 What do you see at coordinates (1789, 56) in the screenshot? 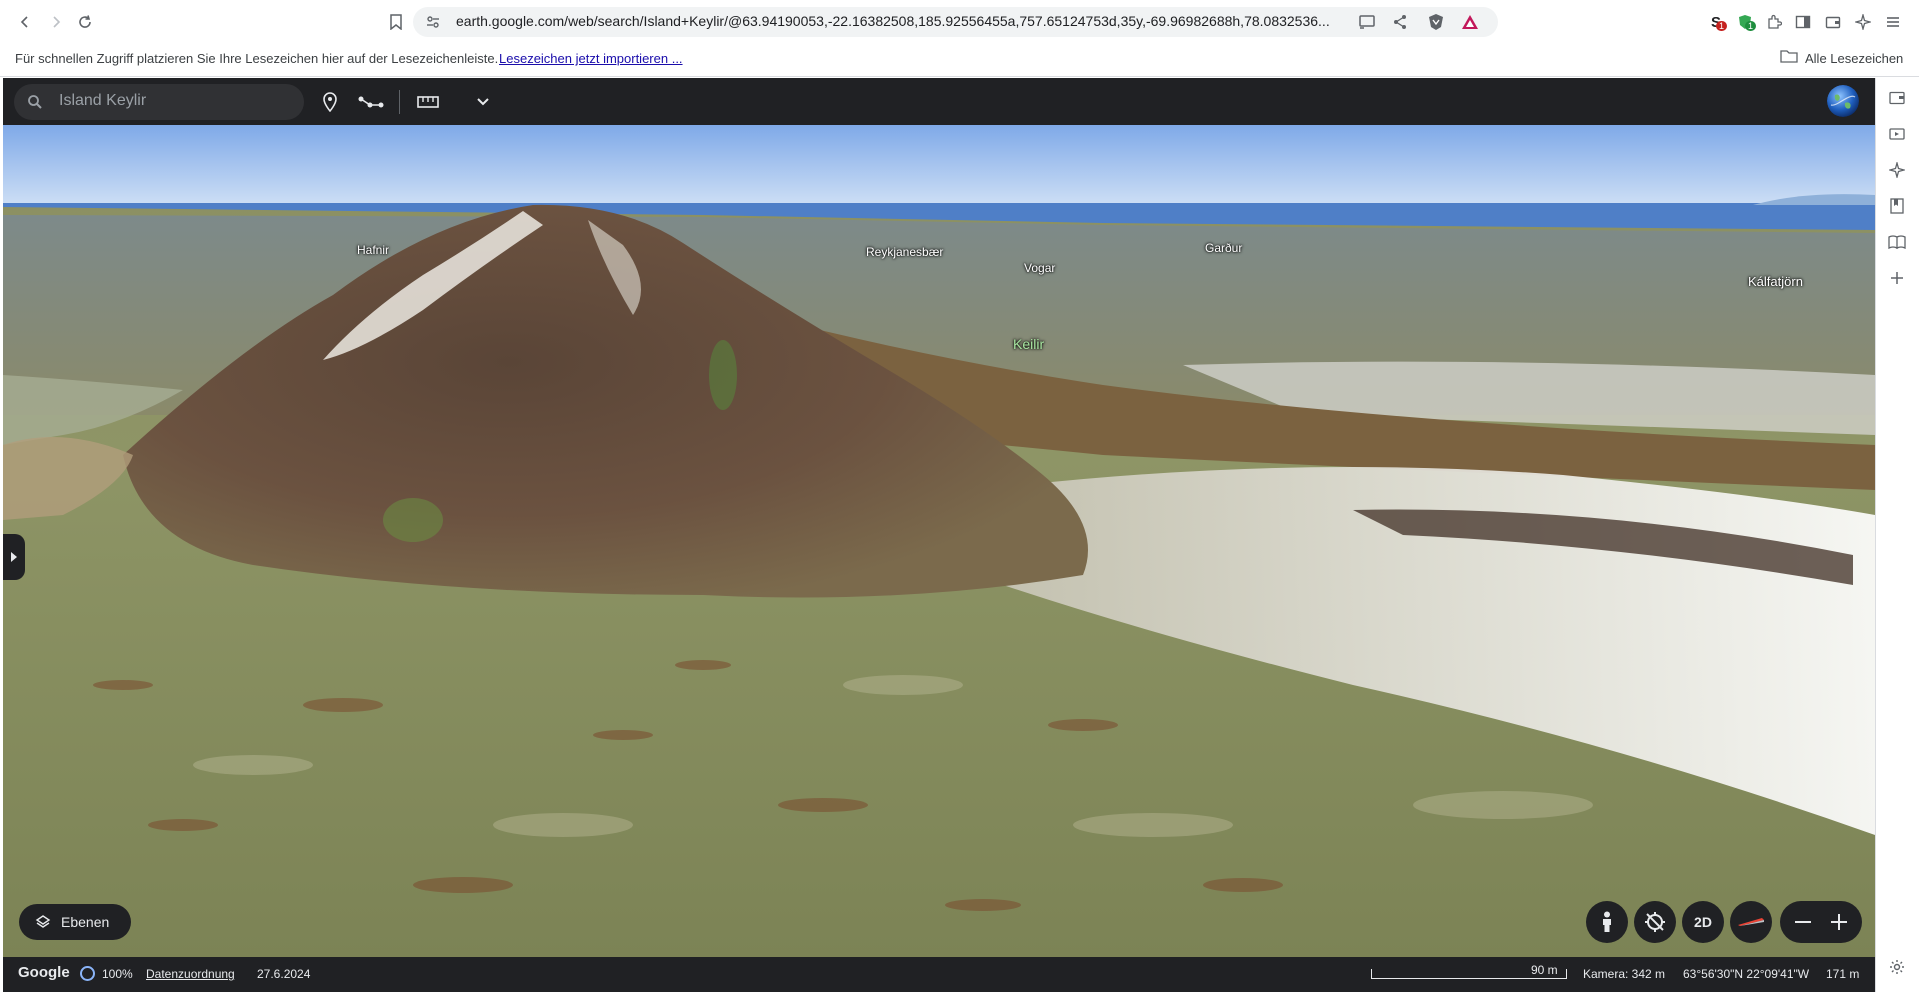
I see `folder-icon` at bounding box center [1789, 56].